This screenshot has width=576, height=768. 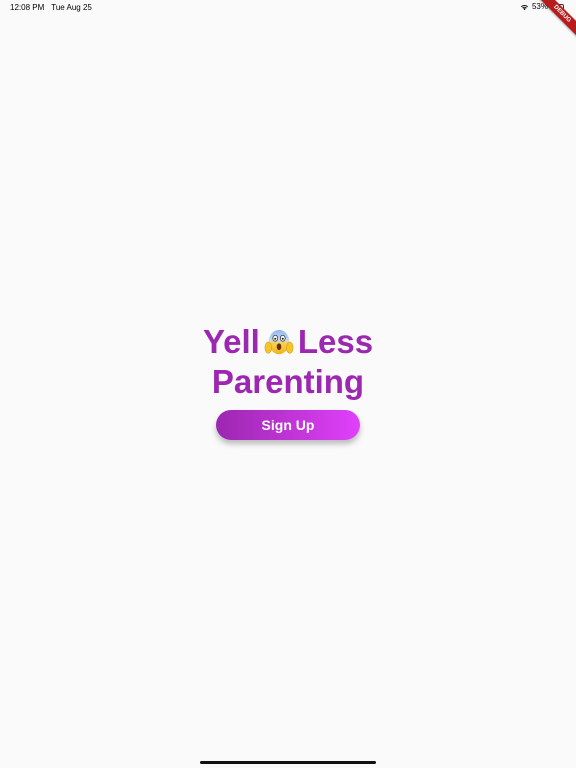 I want to click on title-word-yell: Yell, so click(x=231, y=341).